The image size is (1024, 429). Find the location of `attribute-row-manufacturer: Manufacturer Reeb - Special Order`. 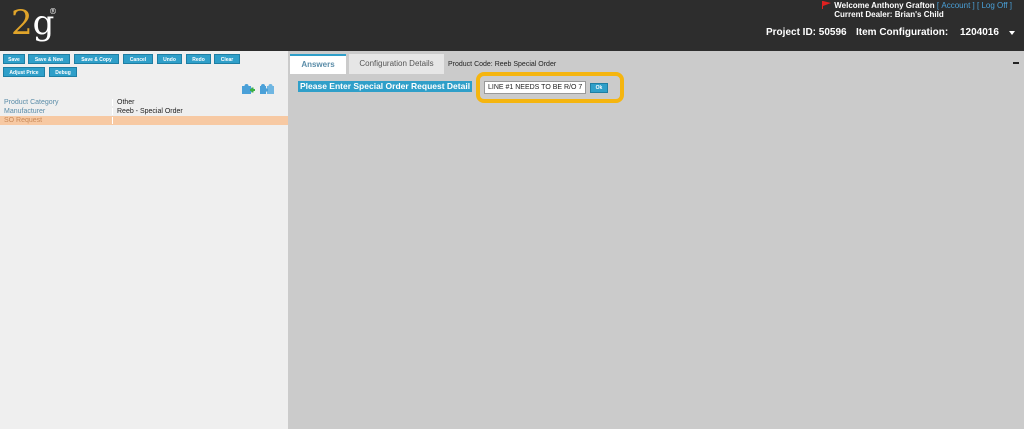

attribute-row-manufacturer: Manufacturer Reeb - Special Order is located at coordinates (144, 111).